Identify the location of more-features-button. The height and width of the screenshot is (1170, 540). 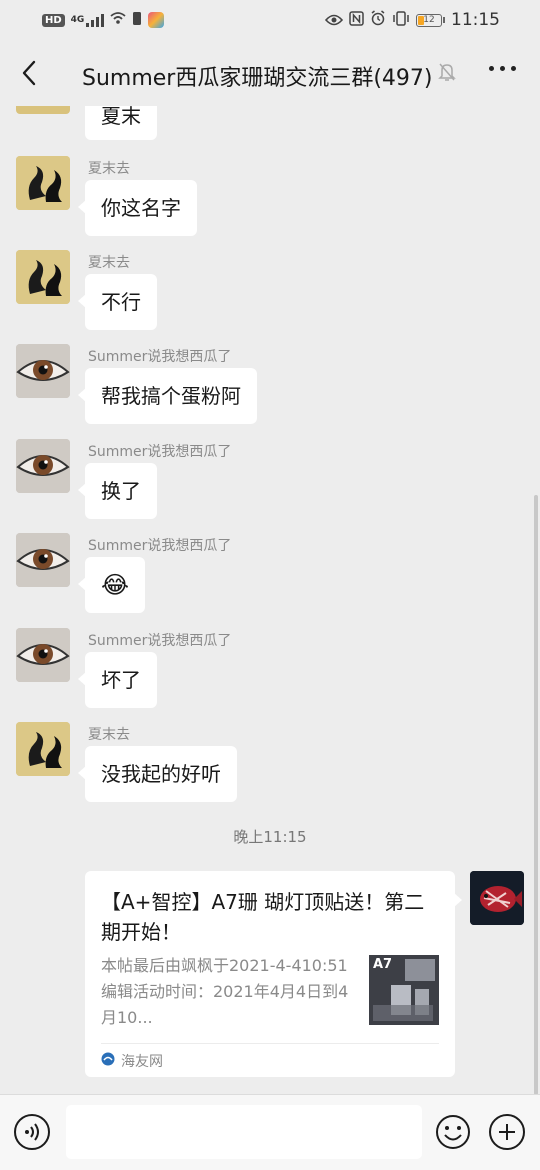
(507, 1132).